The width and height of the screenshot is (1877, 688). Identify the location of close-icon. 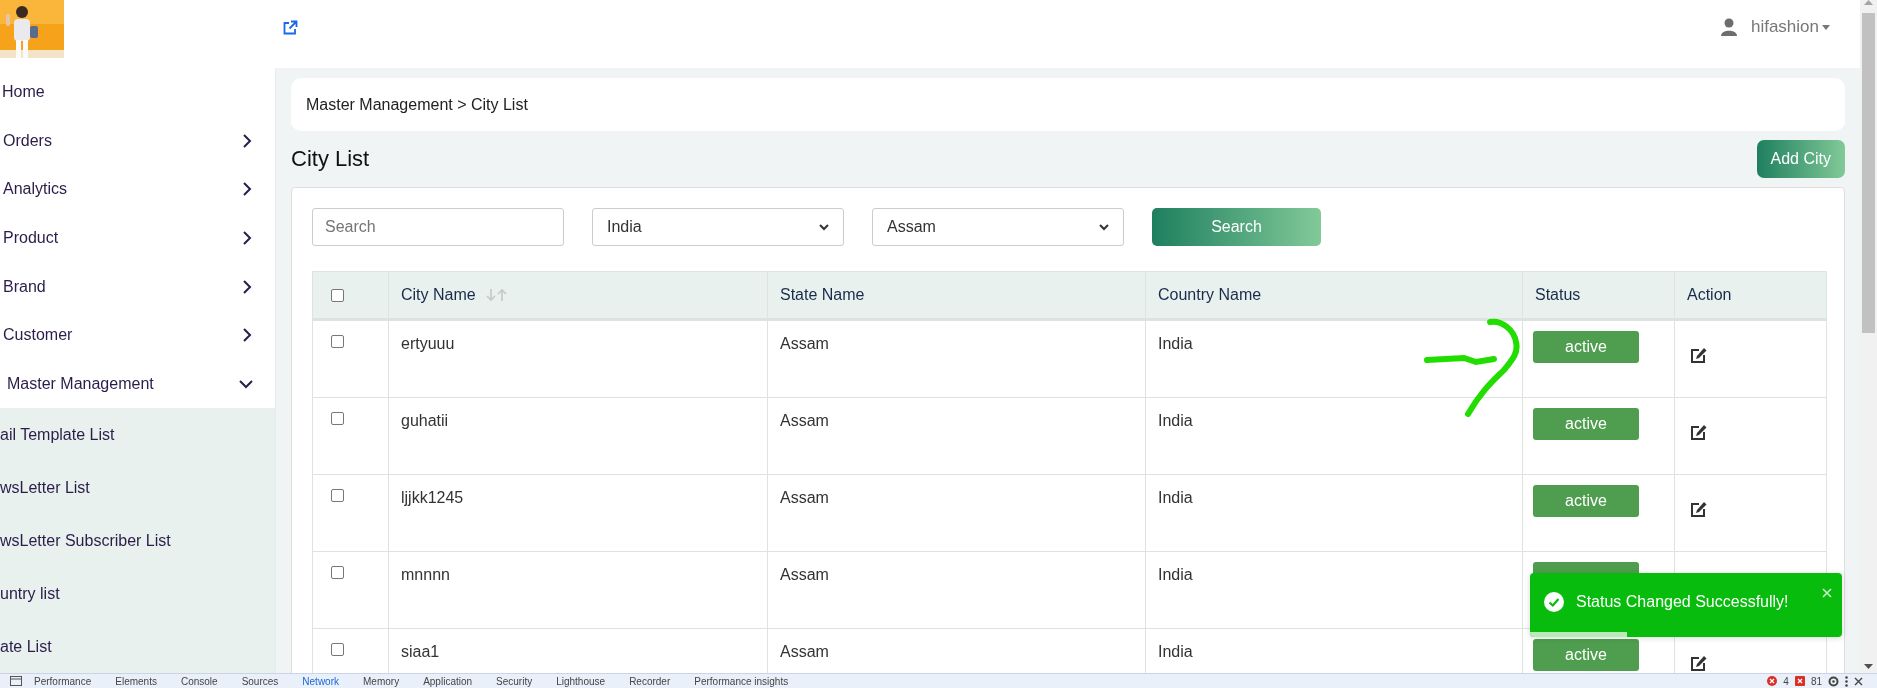
(1858, 681).